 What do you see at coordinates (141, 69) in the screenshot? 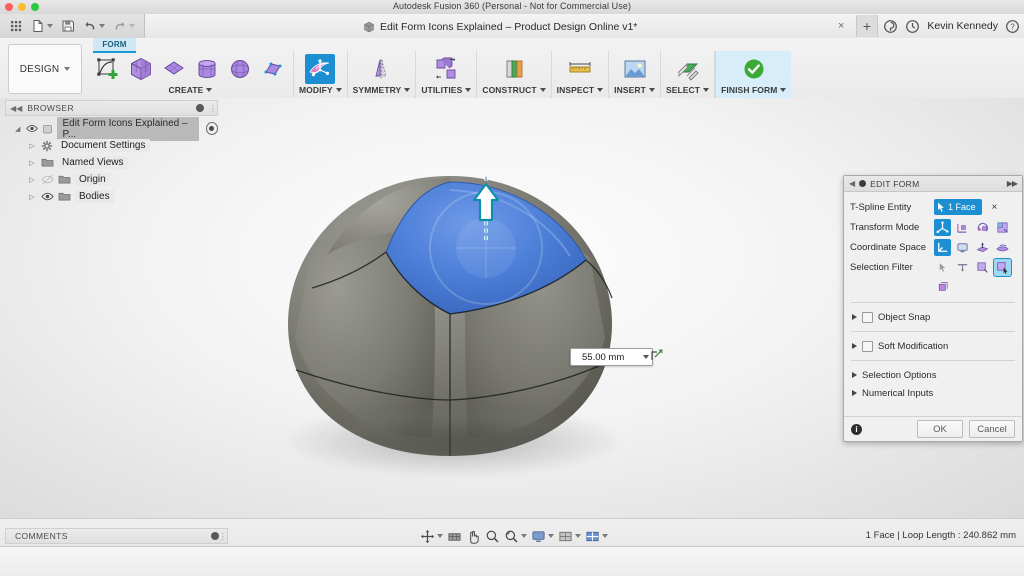
I see `create-box-icon` at bounding box center [141, 69].